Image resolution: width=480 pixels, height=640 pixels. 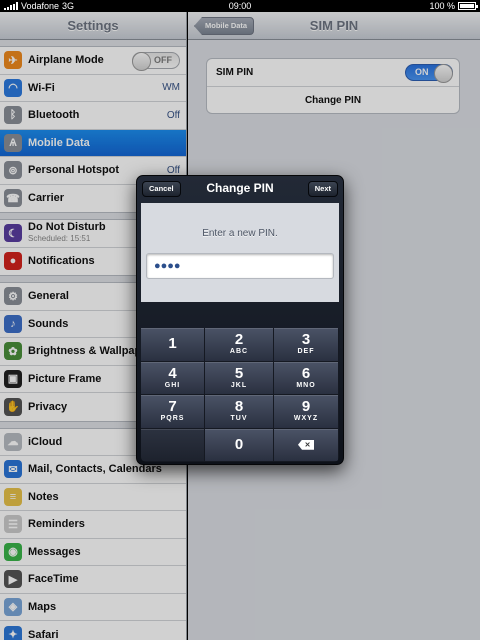 I want to click on key-digit: 0, so click(x=239, y=444).